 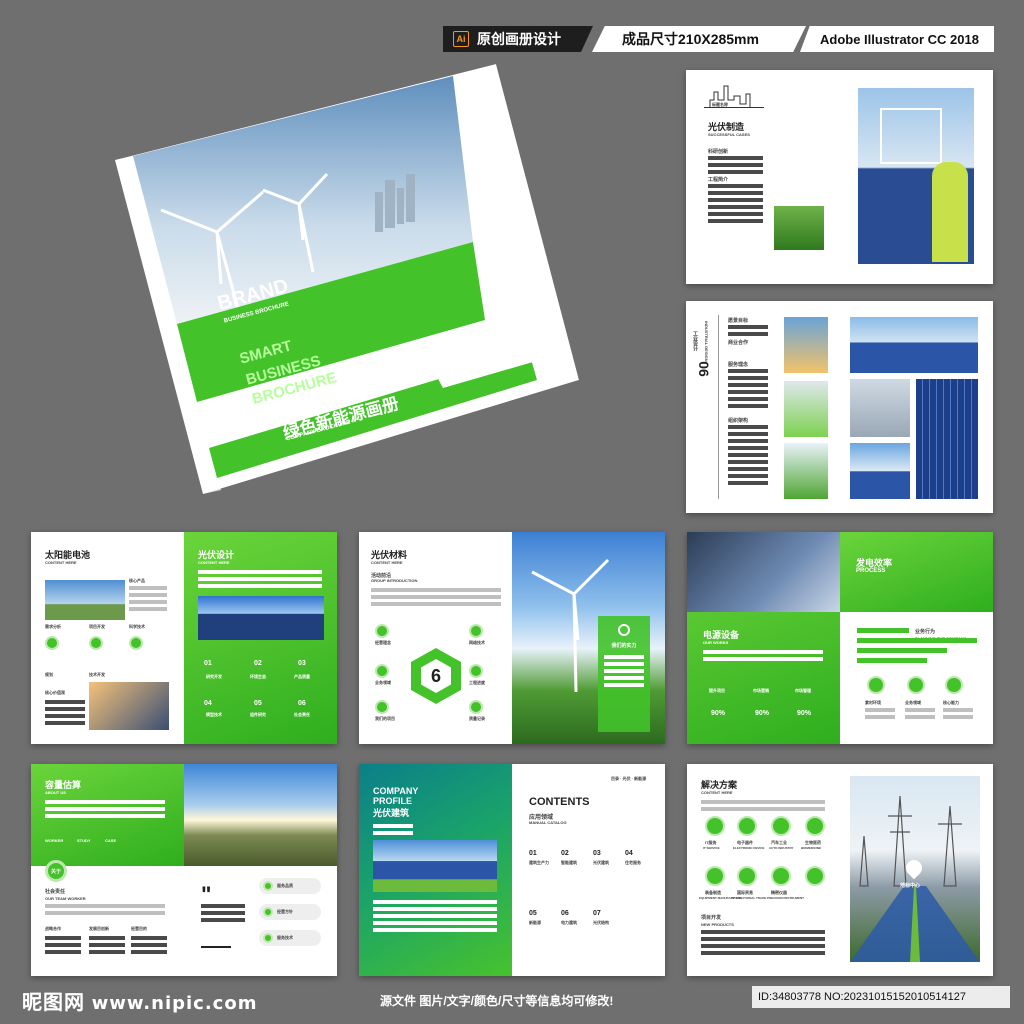 I want to click on feature-icon, so click(x=382, y=631).